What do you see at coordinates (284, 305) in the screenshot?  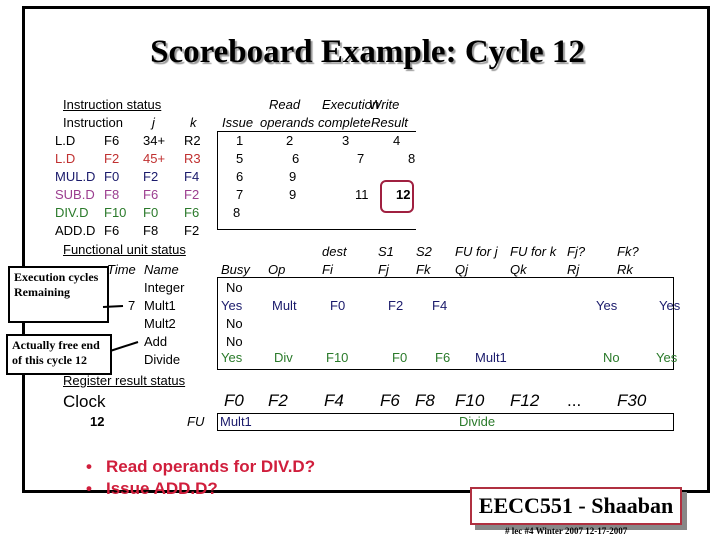 I see `fu-op: Mult` at bounding box center [284, 305].